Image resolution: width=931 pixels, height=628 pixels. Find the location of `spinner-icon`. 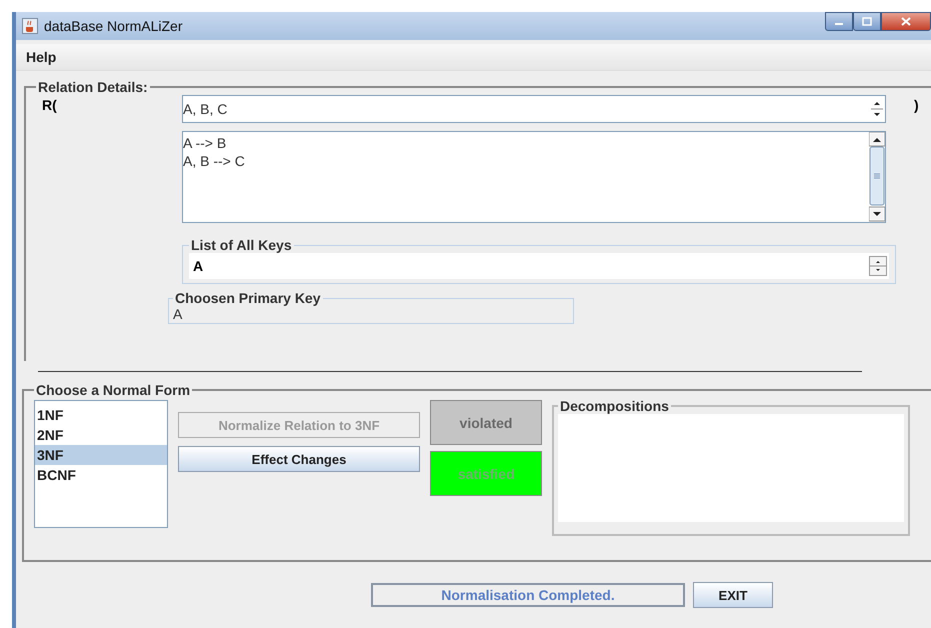

spinner-icon is located at coordinates (879, 266).